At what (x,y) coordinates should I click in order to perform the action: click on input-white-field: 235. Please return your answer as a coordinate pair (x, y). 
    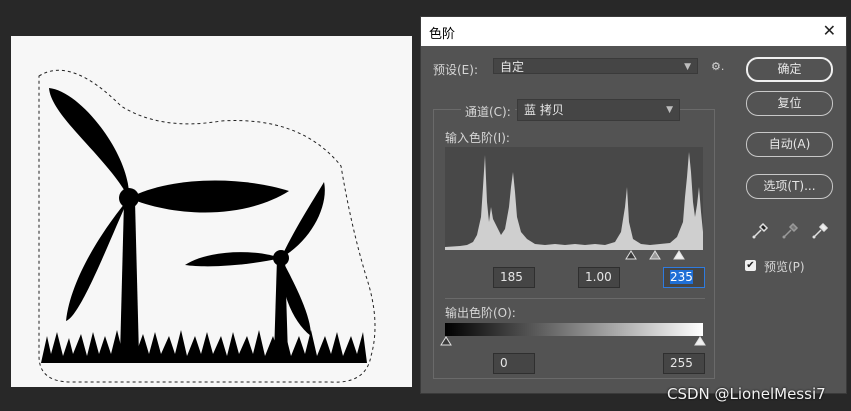
    Looking at the image, I should click on (684, 277).